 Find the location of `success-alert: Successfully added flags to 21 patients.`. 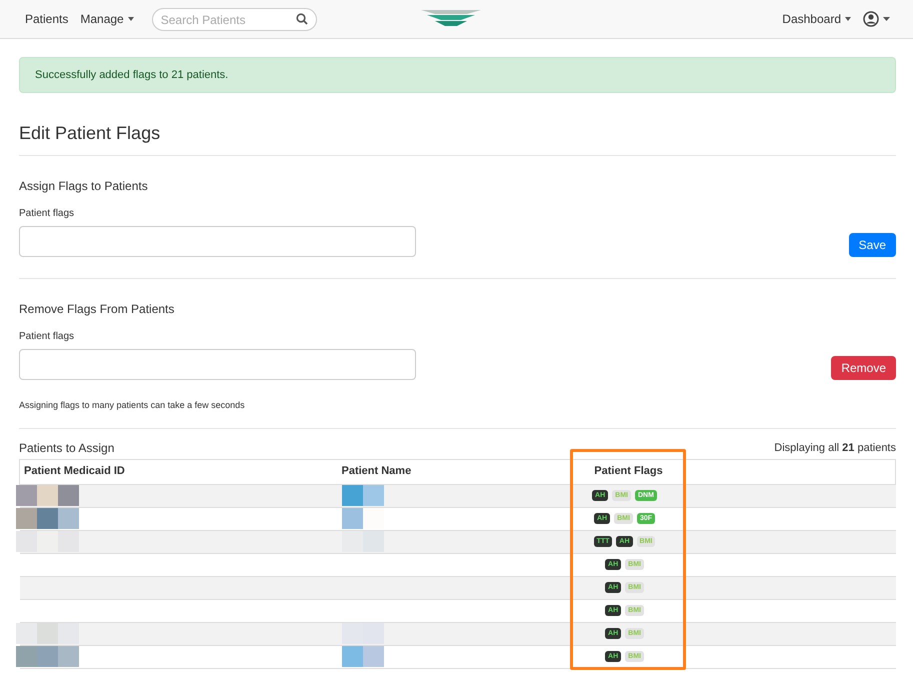

success-alert: Successfully added flags to 21 patients. is located at coordinates (457, 75).